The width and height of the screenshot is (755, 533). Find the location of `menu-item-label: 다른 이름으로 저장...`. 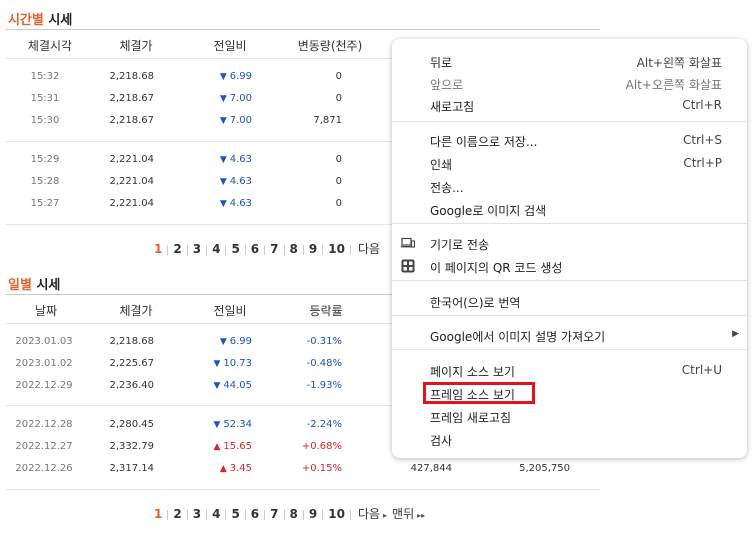

menu-item-label: 다른 이름으로 저장... is located at coordinates (484, 142).